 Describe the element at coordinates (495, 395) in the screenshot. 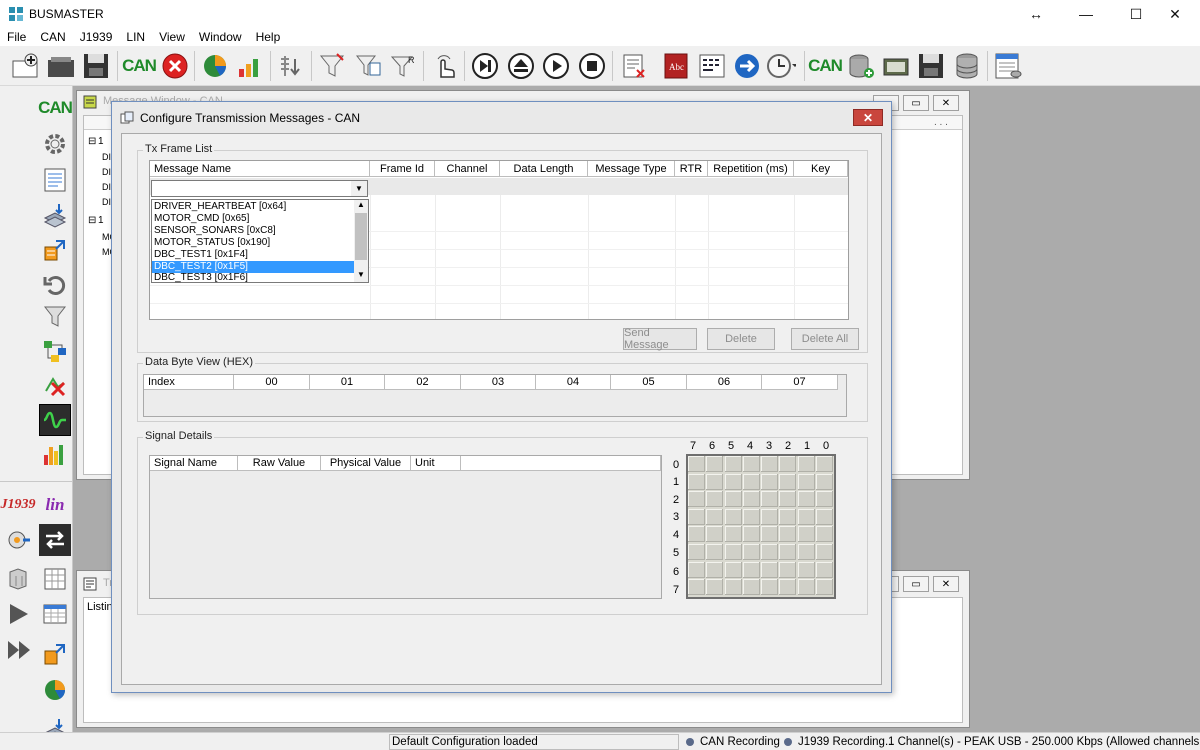

I see `data-byte-table: Index 00 01 02 03 04 05 06 07` at that location.